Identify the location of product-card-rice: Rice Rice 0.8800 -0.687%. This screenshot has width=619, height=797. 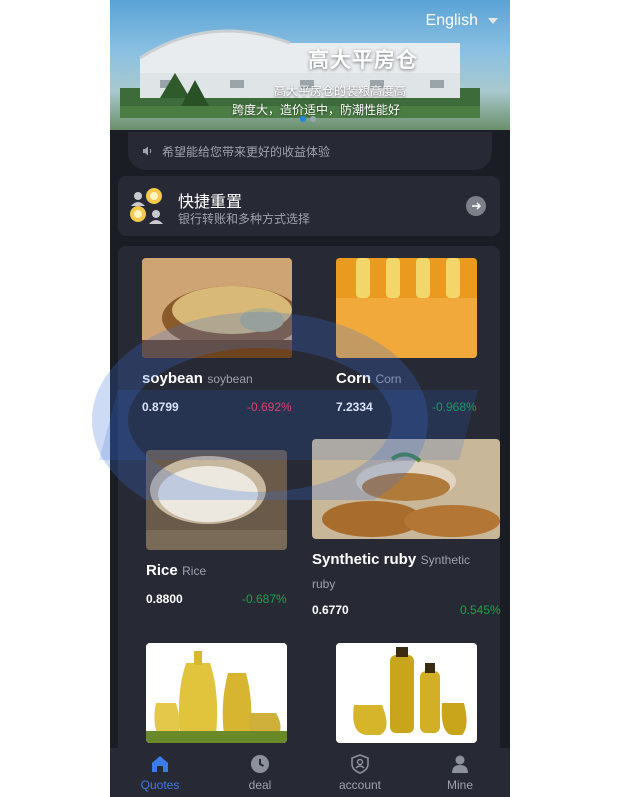
(226, 530).